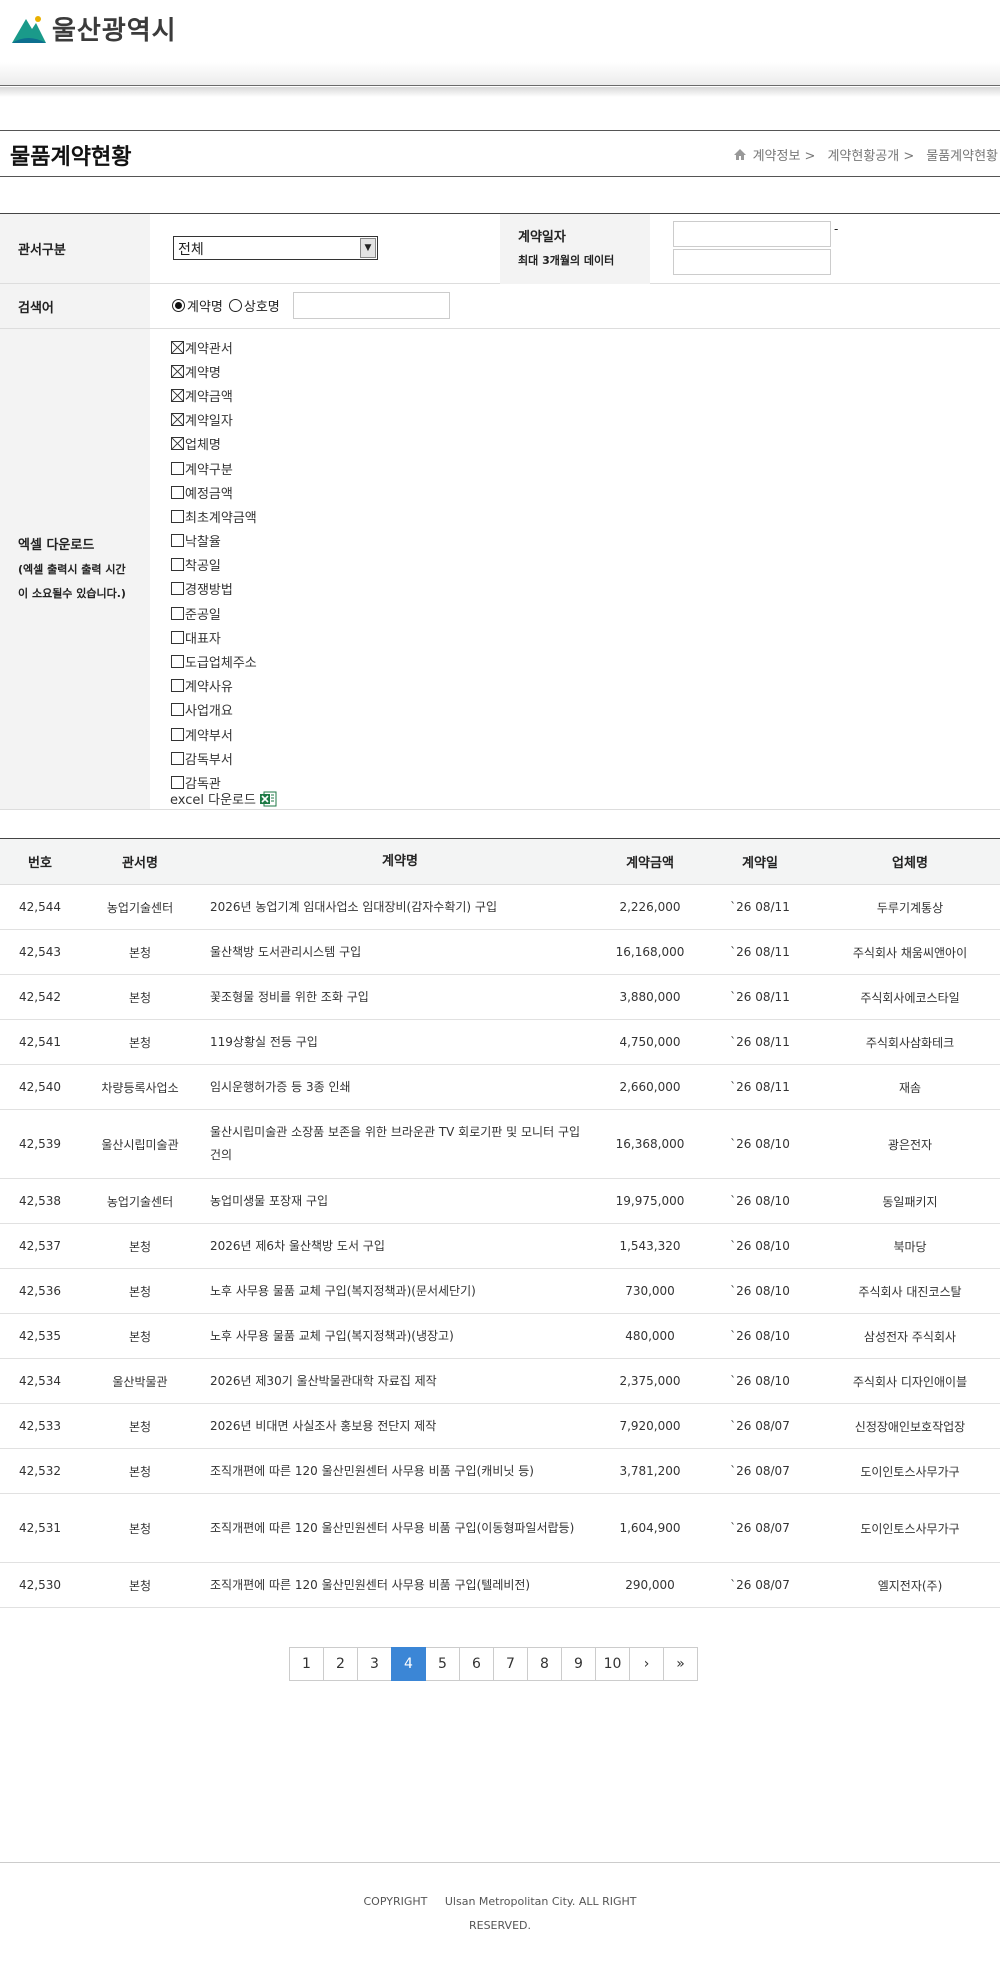  What do you see at coordinates (740, 154) in the screenshot?
I see `home-icon` at bounding box center [740, 154].